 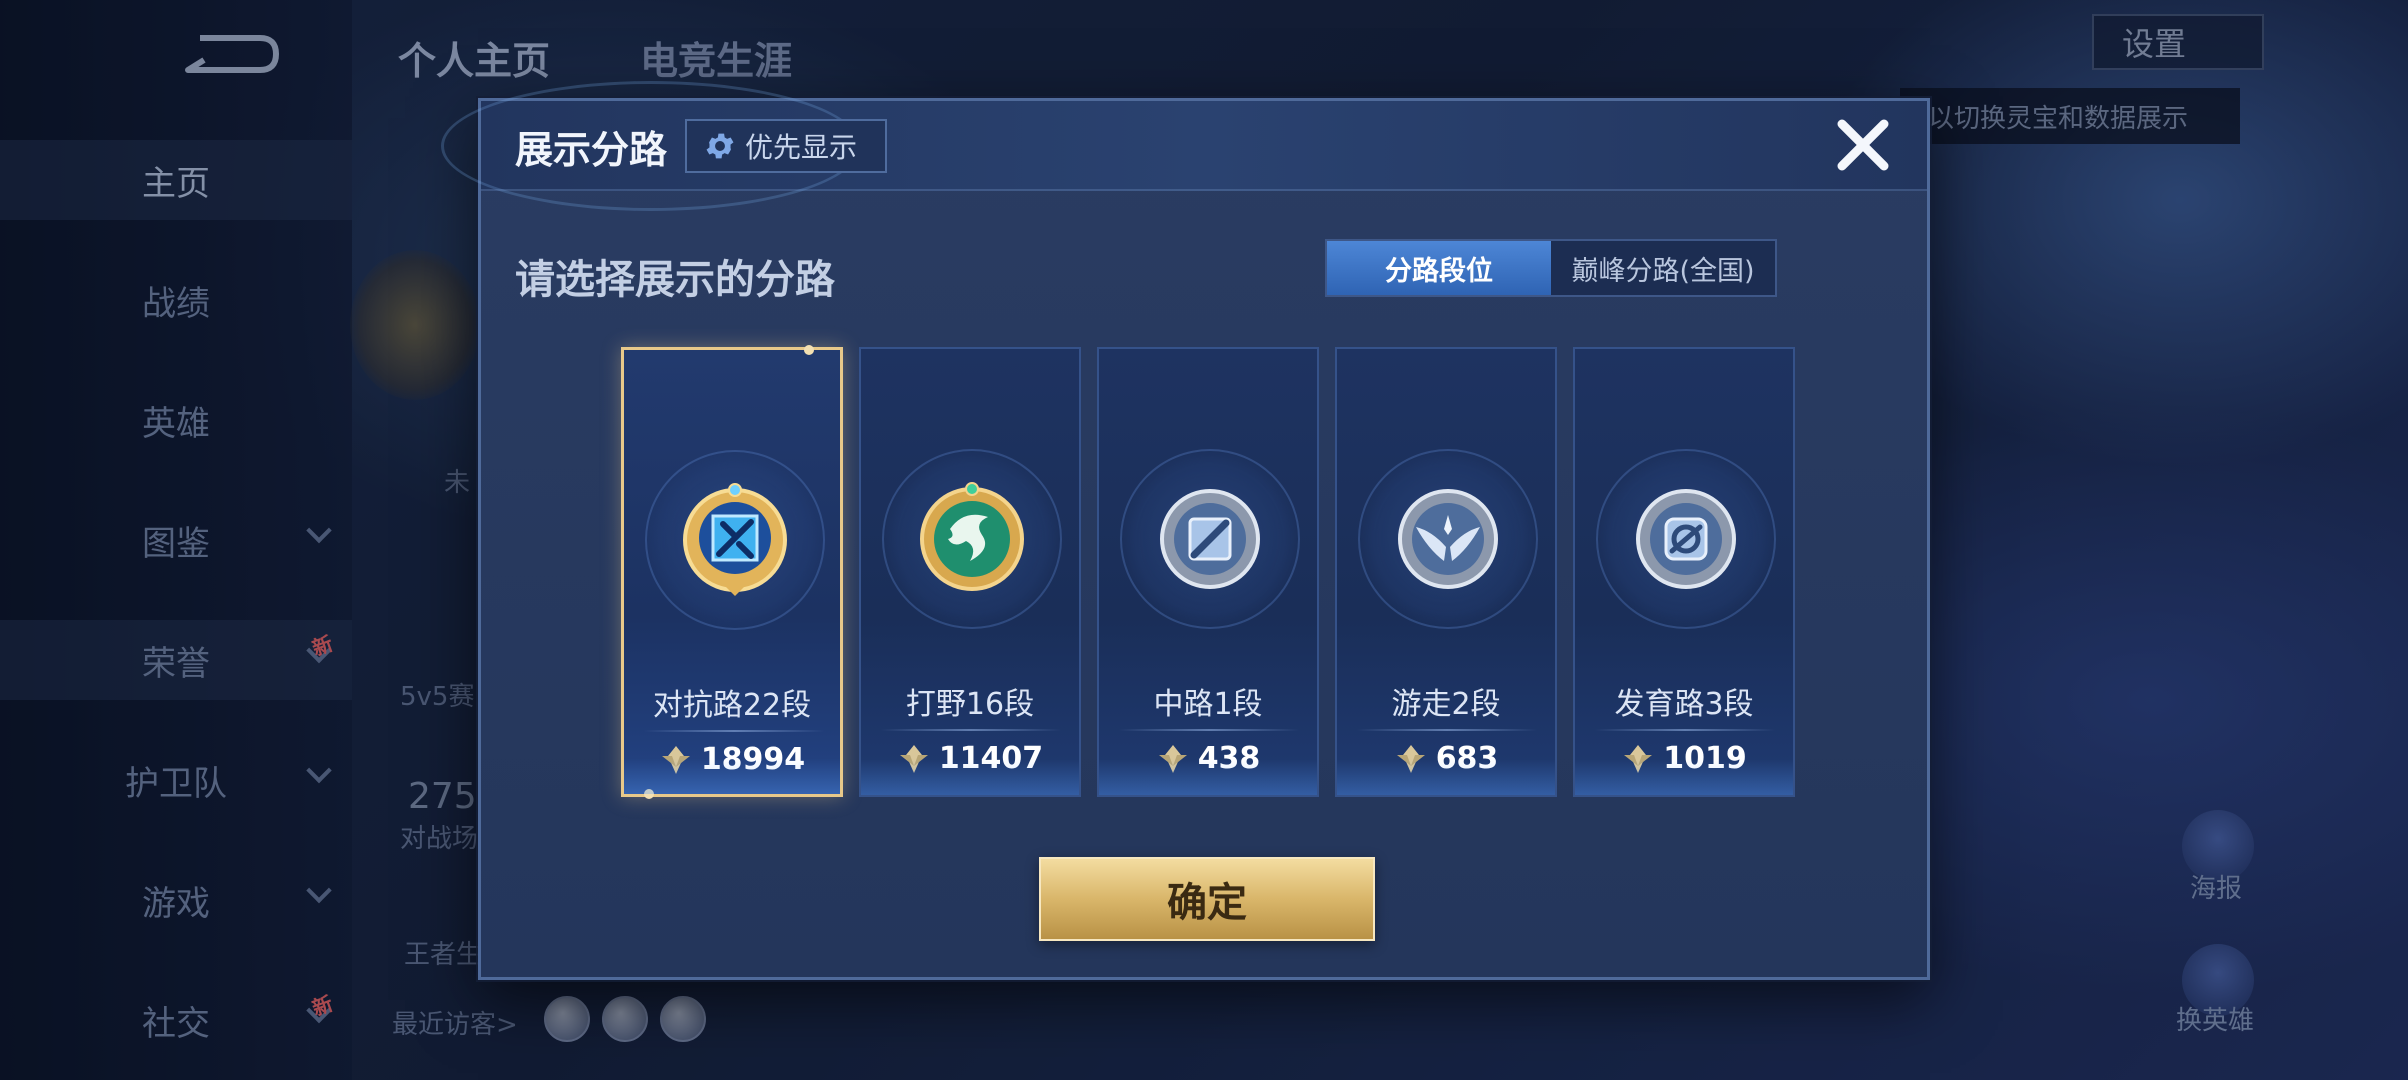 I want to click on confirm-button: 确定, so click(x=1207, y=899).